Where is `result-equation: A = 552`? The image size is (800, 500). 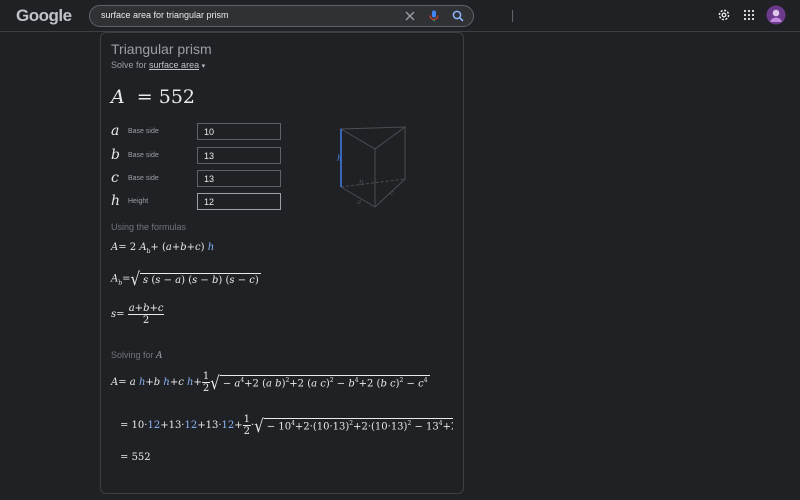
result-equation: A = 552 is located at coordinates (153, 97).